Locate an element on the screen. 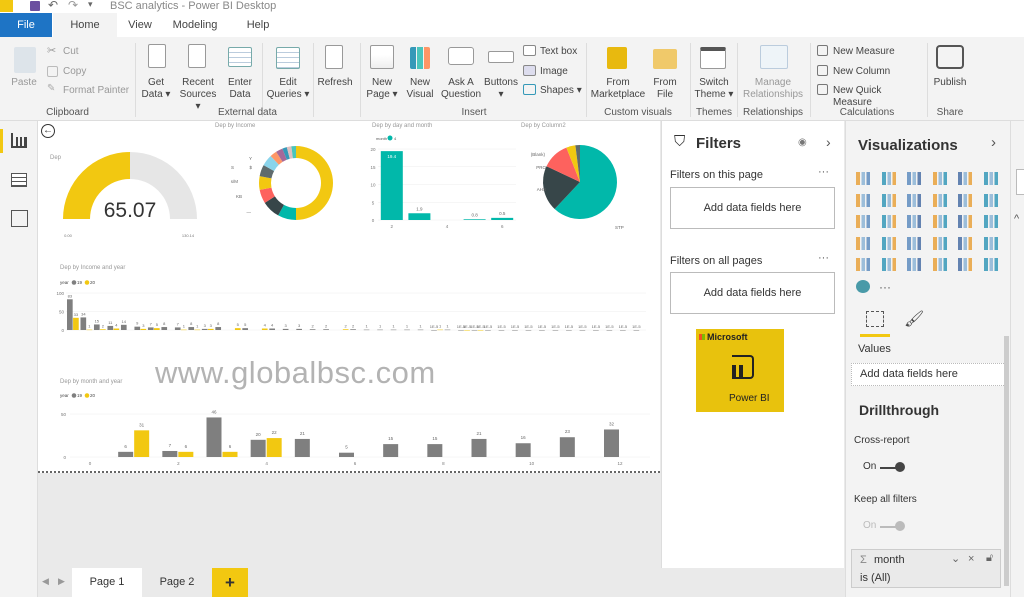 The width and height of the screenshot is (1024, 597). tab-view: View is located at coordinates (140, 25).